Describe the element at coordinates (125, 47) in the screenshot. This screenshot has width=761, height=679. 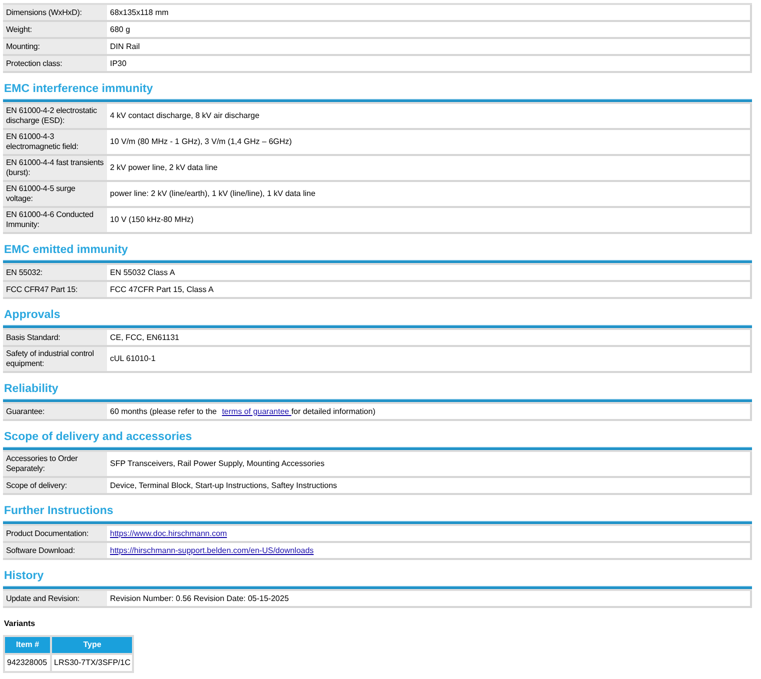
I see `spec-value: DIN Rail` at that location.